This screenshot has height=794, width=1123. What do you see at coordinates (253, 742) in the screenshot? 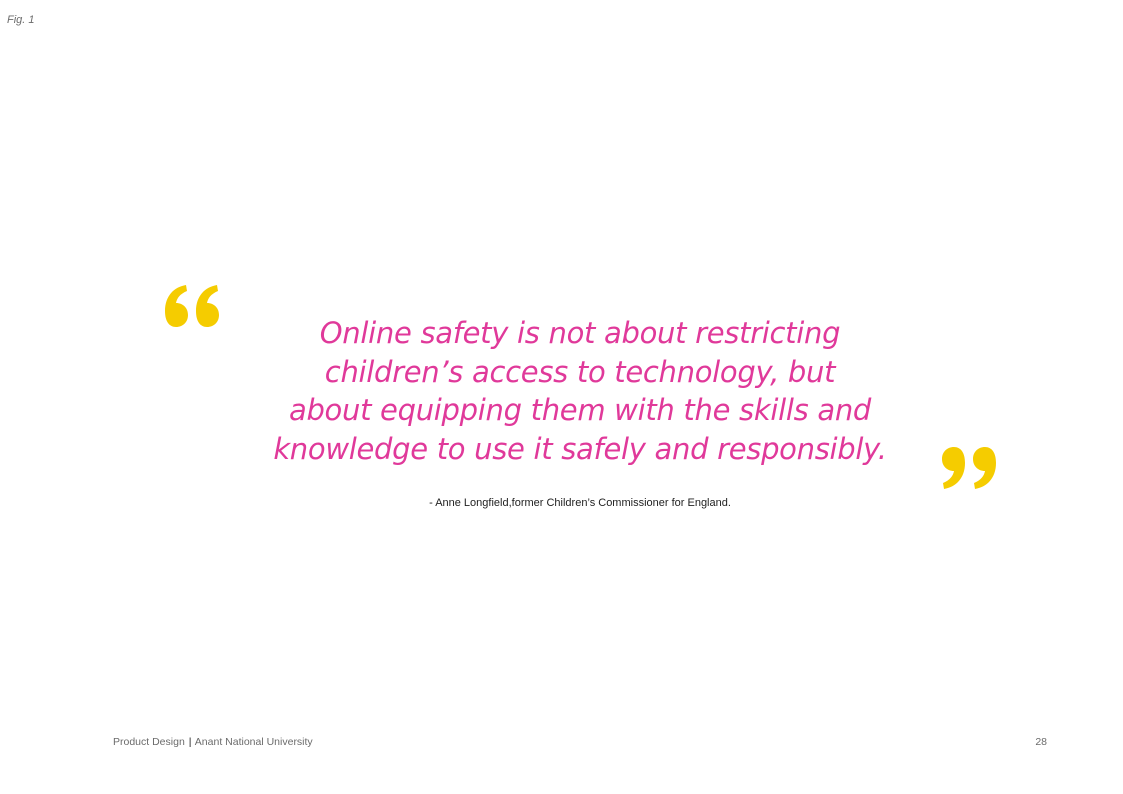
I see `footer-institution: Anant National University` at bounding box center [253, 742].